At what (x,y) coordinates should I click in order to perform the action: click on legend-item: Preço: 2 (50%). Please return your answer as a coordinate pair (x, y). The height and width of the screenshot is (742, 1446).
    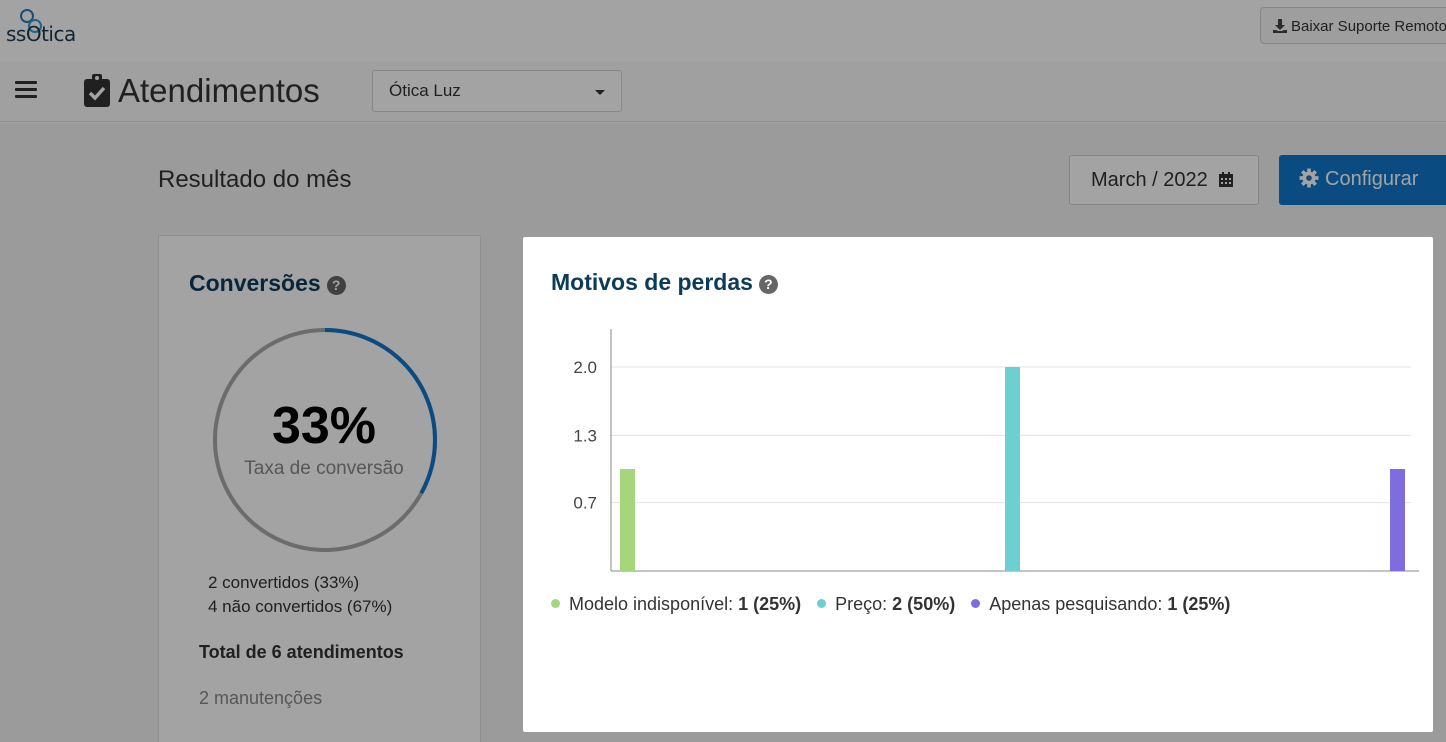
    Looking at the image, I should click on (886, 604).